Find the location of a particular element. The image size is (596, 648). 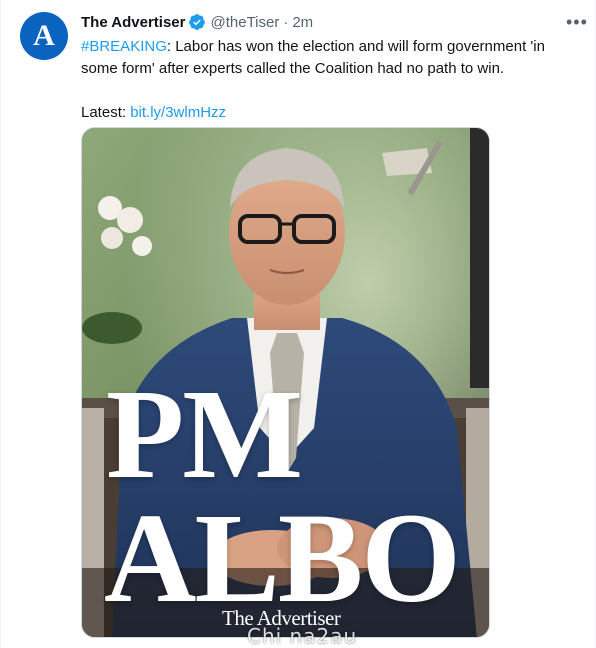

author-name: The Advertiser is located at coordinates (133, 22).